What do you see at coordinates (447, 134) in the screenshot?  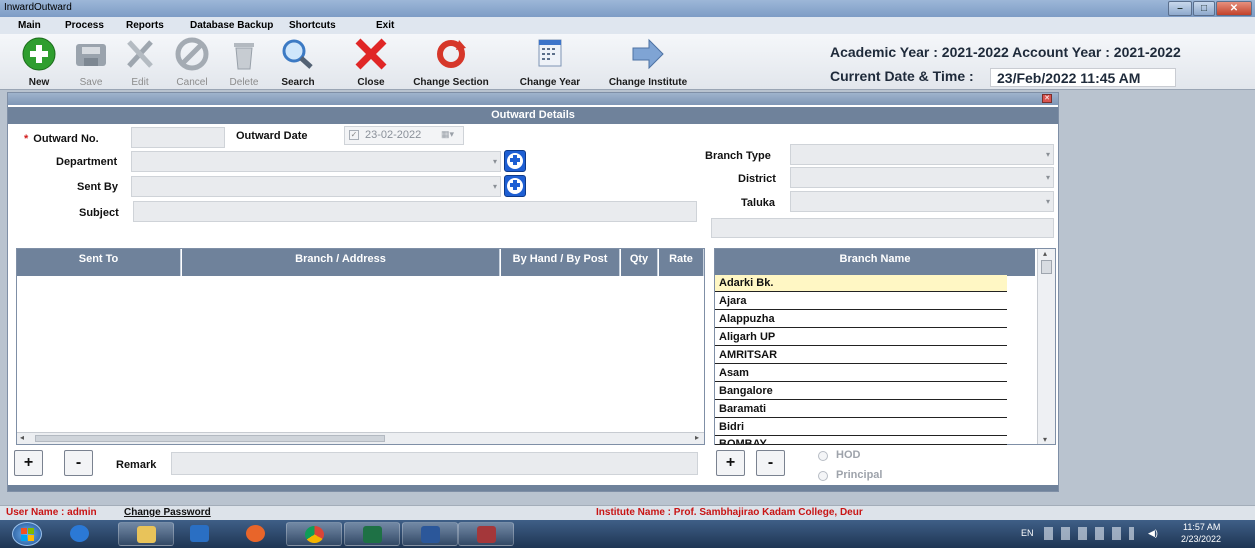 I see `calendar-dropdown-icon: ▦▾` at bounding box center [447, 134].